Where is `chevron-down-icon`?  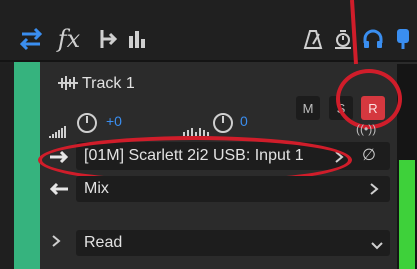 chevron-down-icon is located at coordinates (377, 244).